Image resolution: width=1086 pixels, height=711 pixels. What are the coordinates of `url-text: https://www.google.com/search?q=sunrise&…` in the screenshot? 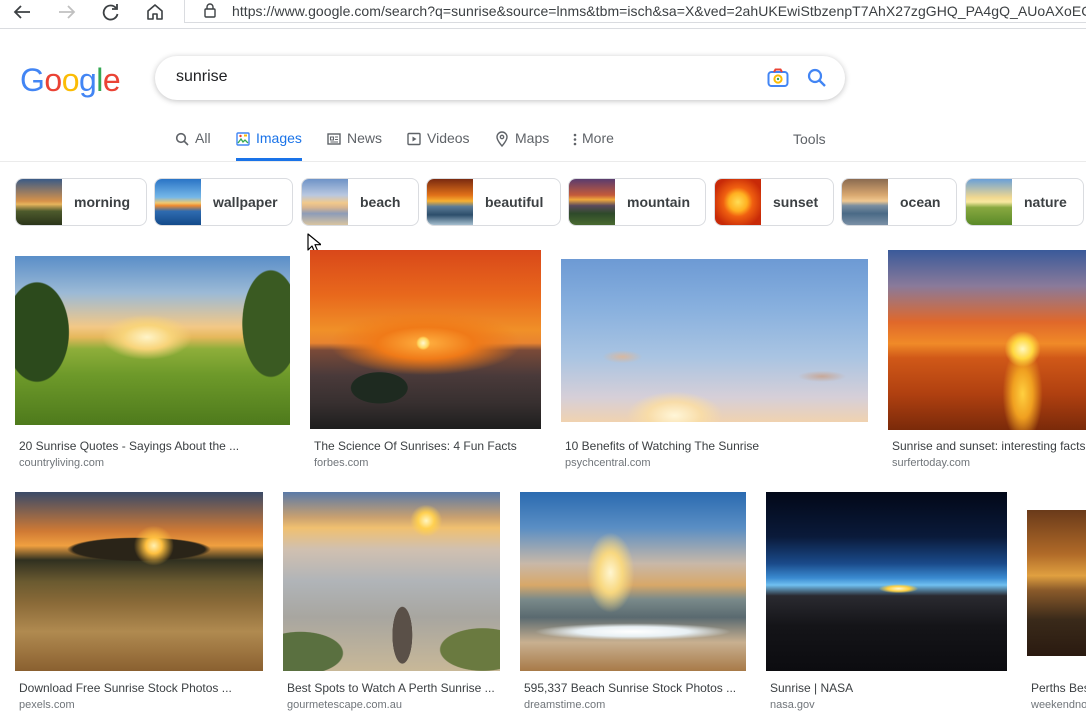 It's located at (659, 11).